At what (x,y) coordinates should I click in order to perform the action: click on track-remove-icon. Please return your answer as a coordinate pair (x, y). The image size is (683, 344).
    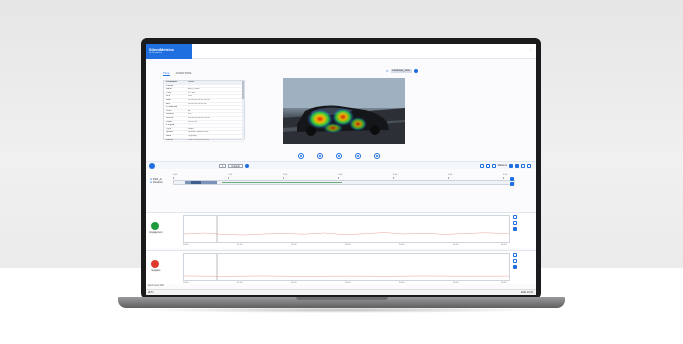
    Looking at the image, I should click on (512, 184).